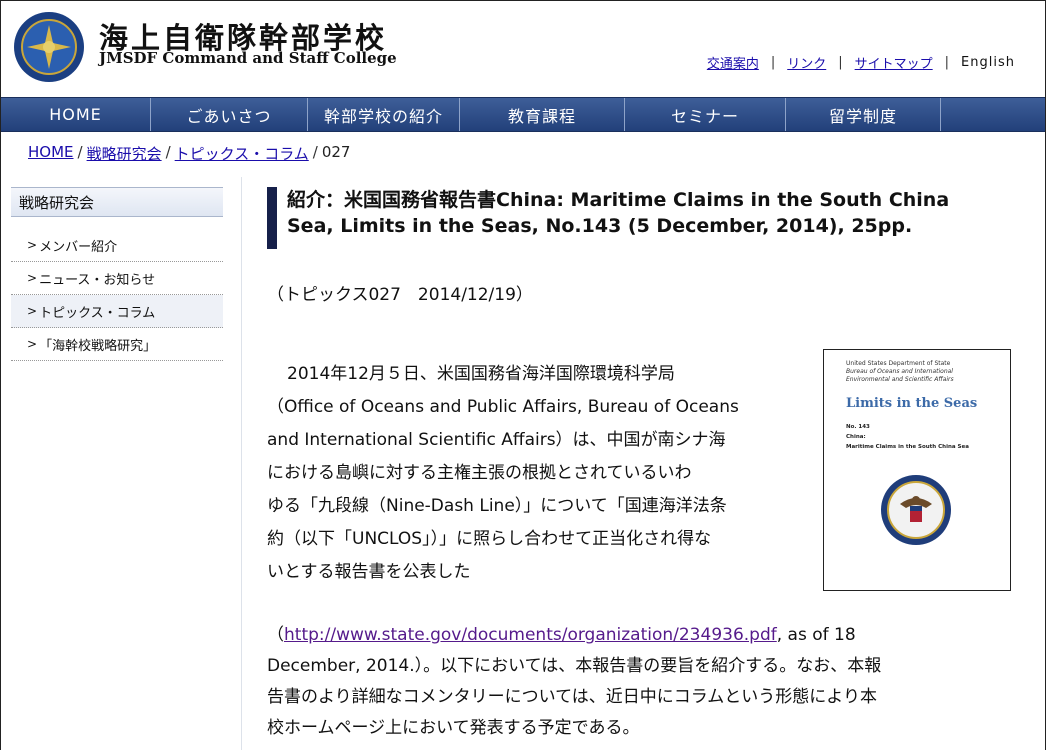 Image resolution: width=1046 pixels, height=750 pixels. Describe the element at coordinates (806, 62) in the screenshot. I see `util-link-links: リンク` at that location.